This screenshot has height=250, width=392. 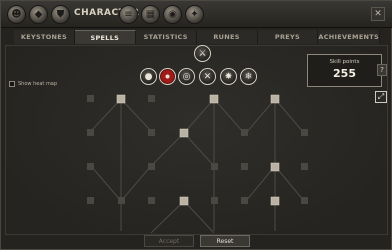 I want to click on show-heat-map-toggle: Show heat map, so click(x=33, y=84).